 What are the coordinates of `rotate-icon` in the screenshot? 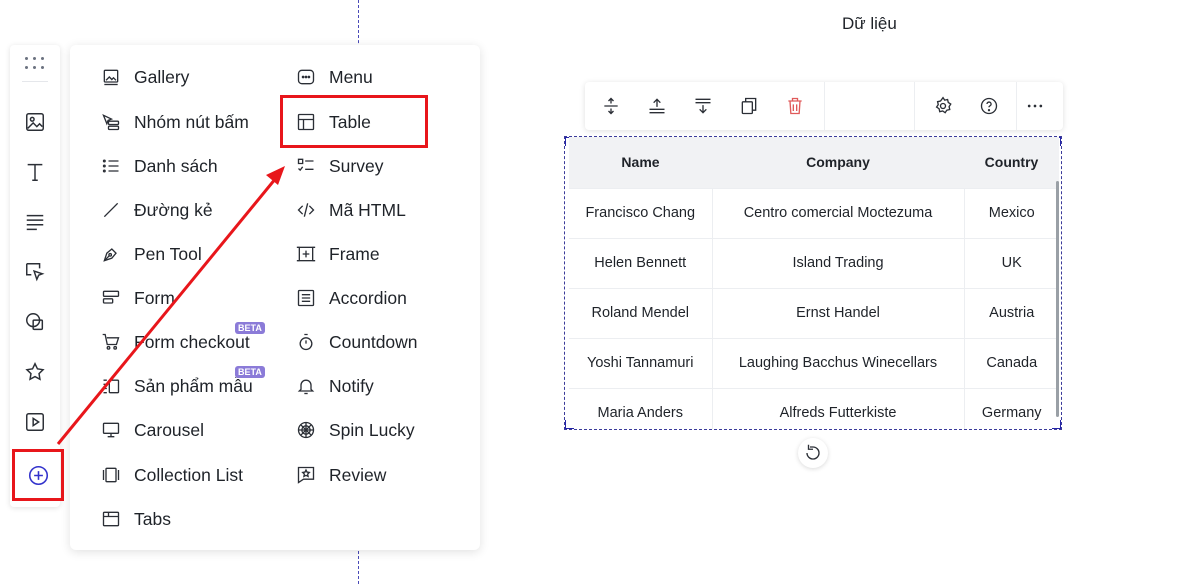 It's located at (813, 452).